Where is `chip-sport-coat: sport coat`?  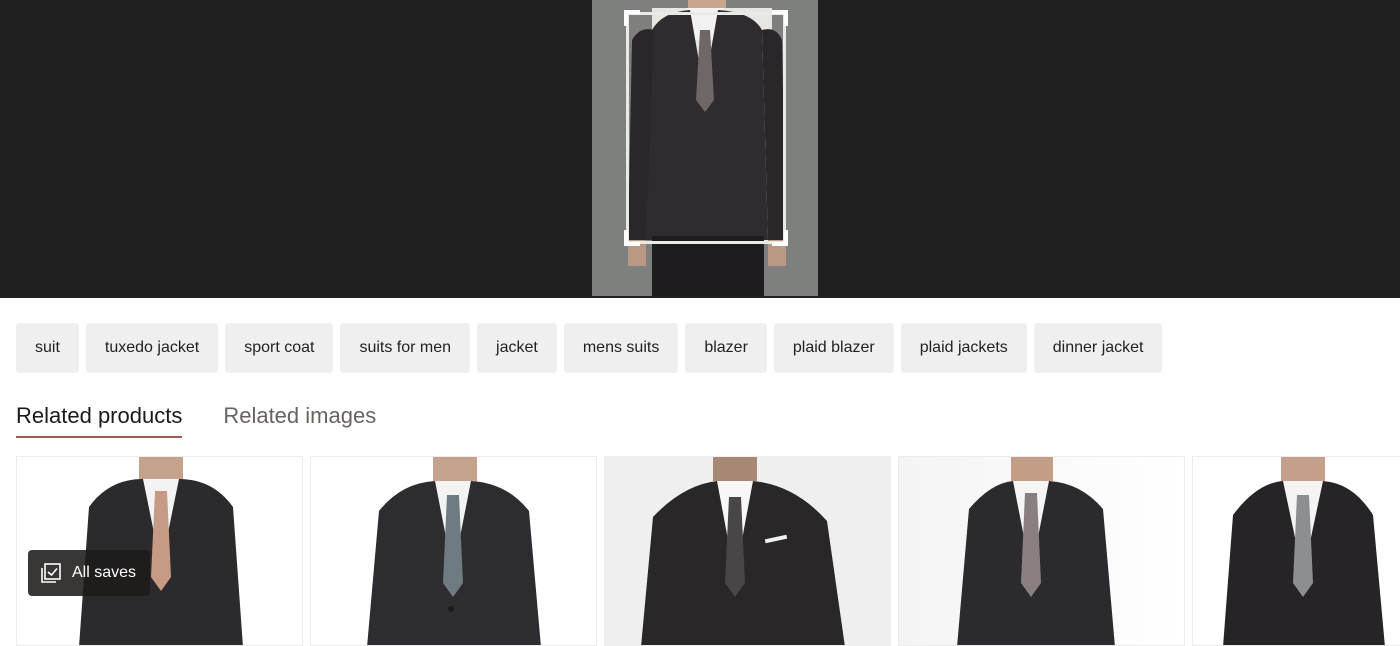
chip-sport-coat: sport coat is located at coordinates (279, 348).